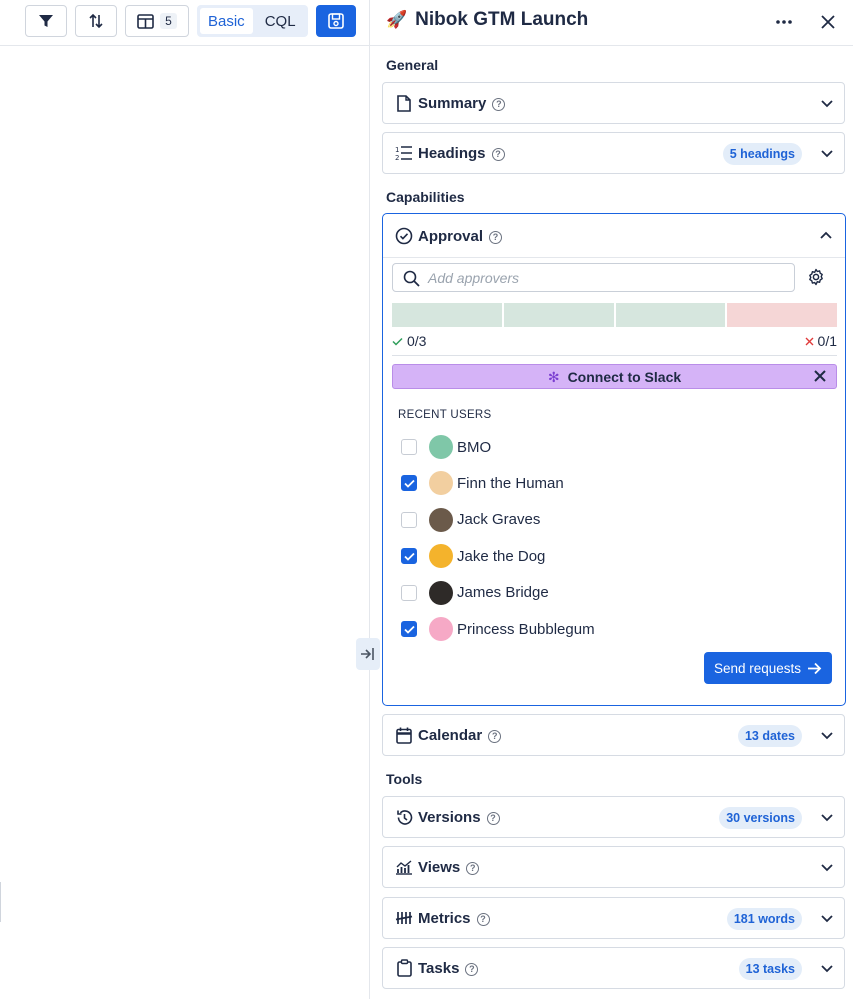  Describe the element at coordinates (821, 341) in the screenshot. I see `rejected-count: 0/1` at that location.